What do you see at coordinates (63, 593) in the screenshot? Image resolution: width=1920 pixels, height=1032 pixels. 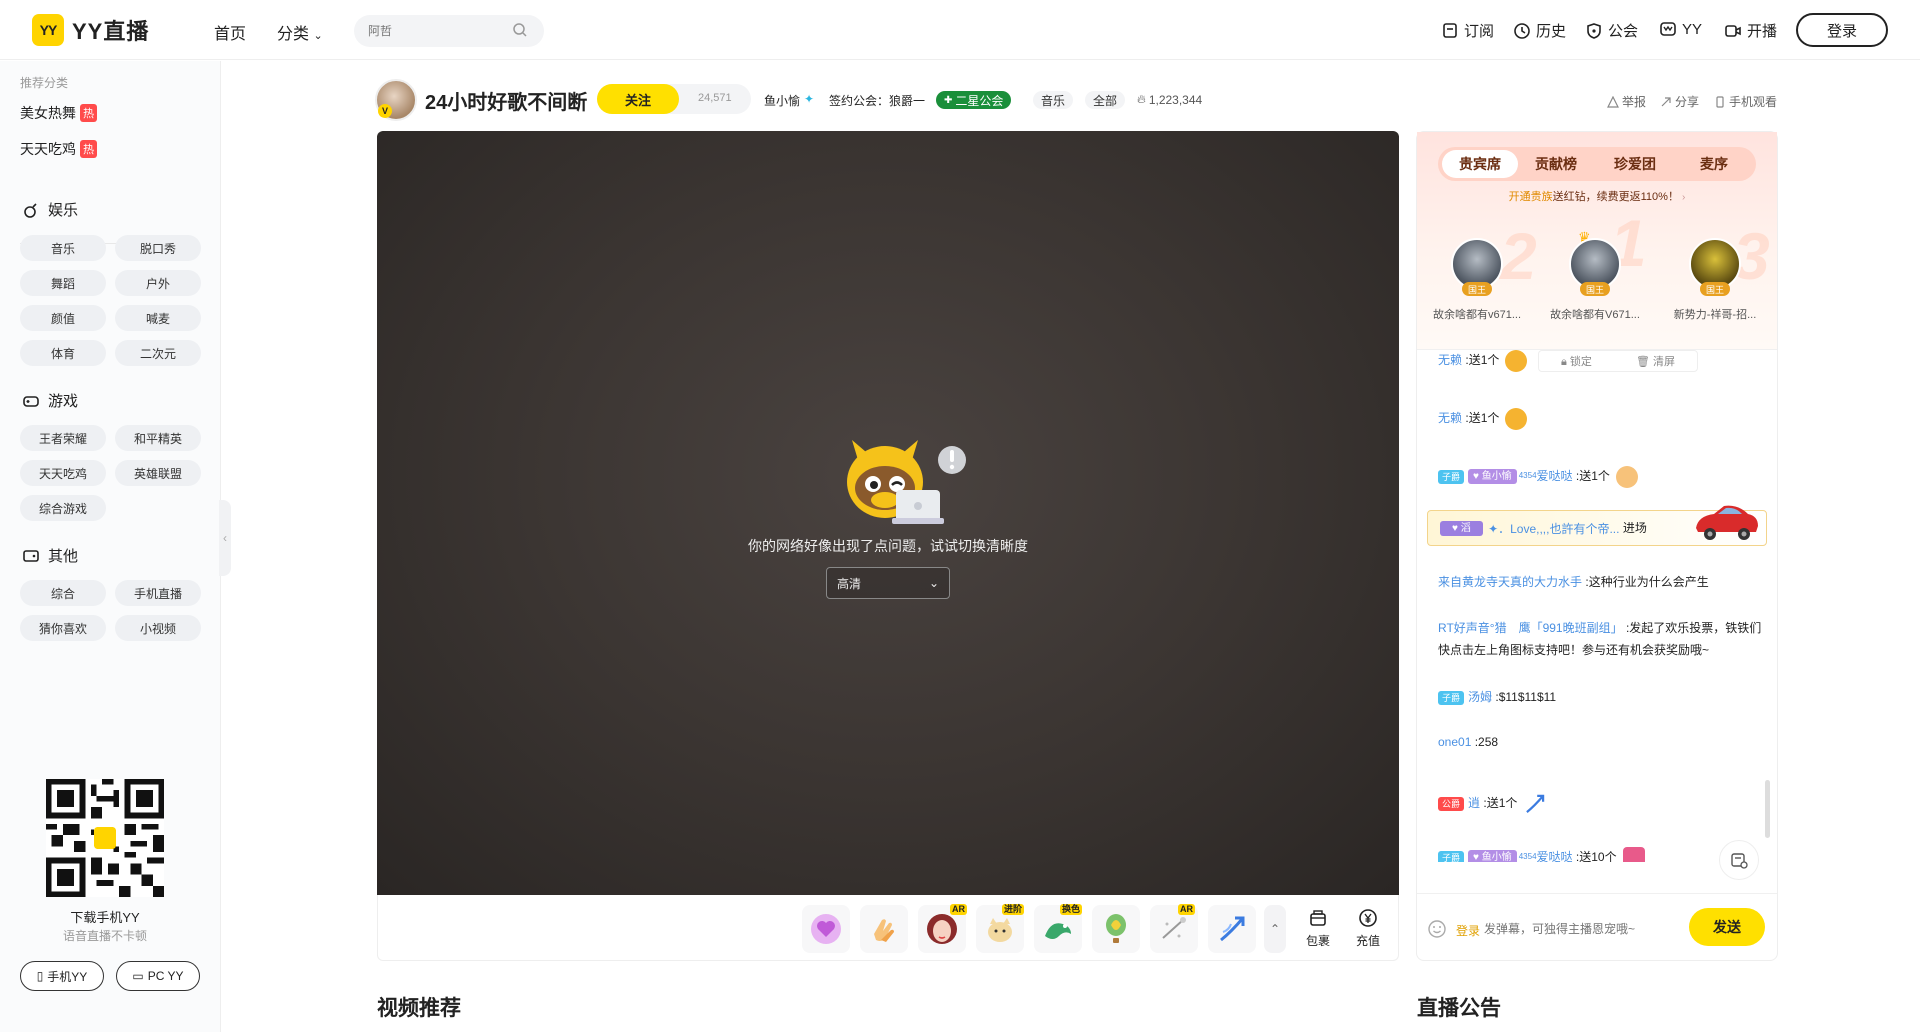 I see `pill-general: 综合` at bounding box center [63, 593].